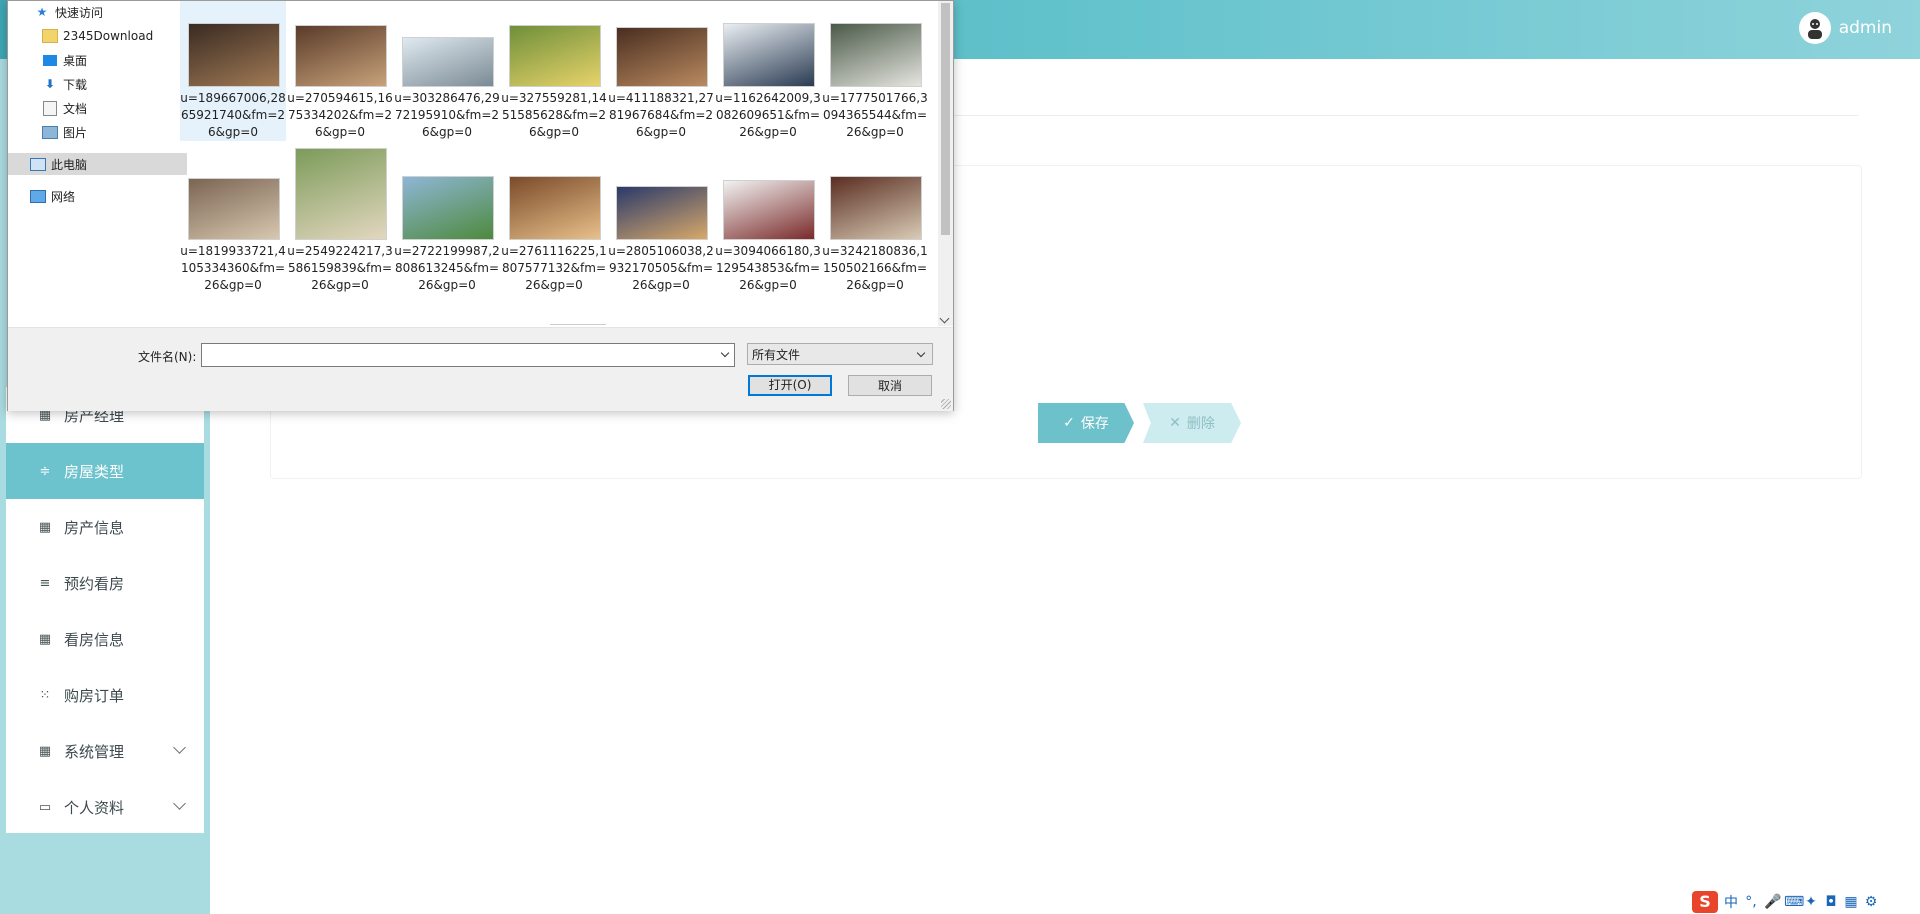  I want to click on mic-icon: 🎤, so click(1772, 902).